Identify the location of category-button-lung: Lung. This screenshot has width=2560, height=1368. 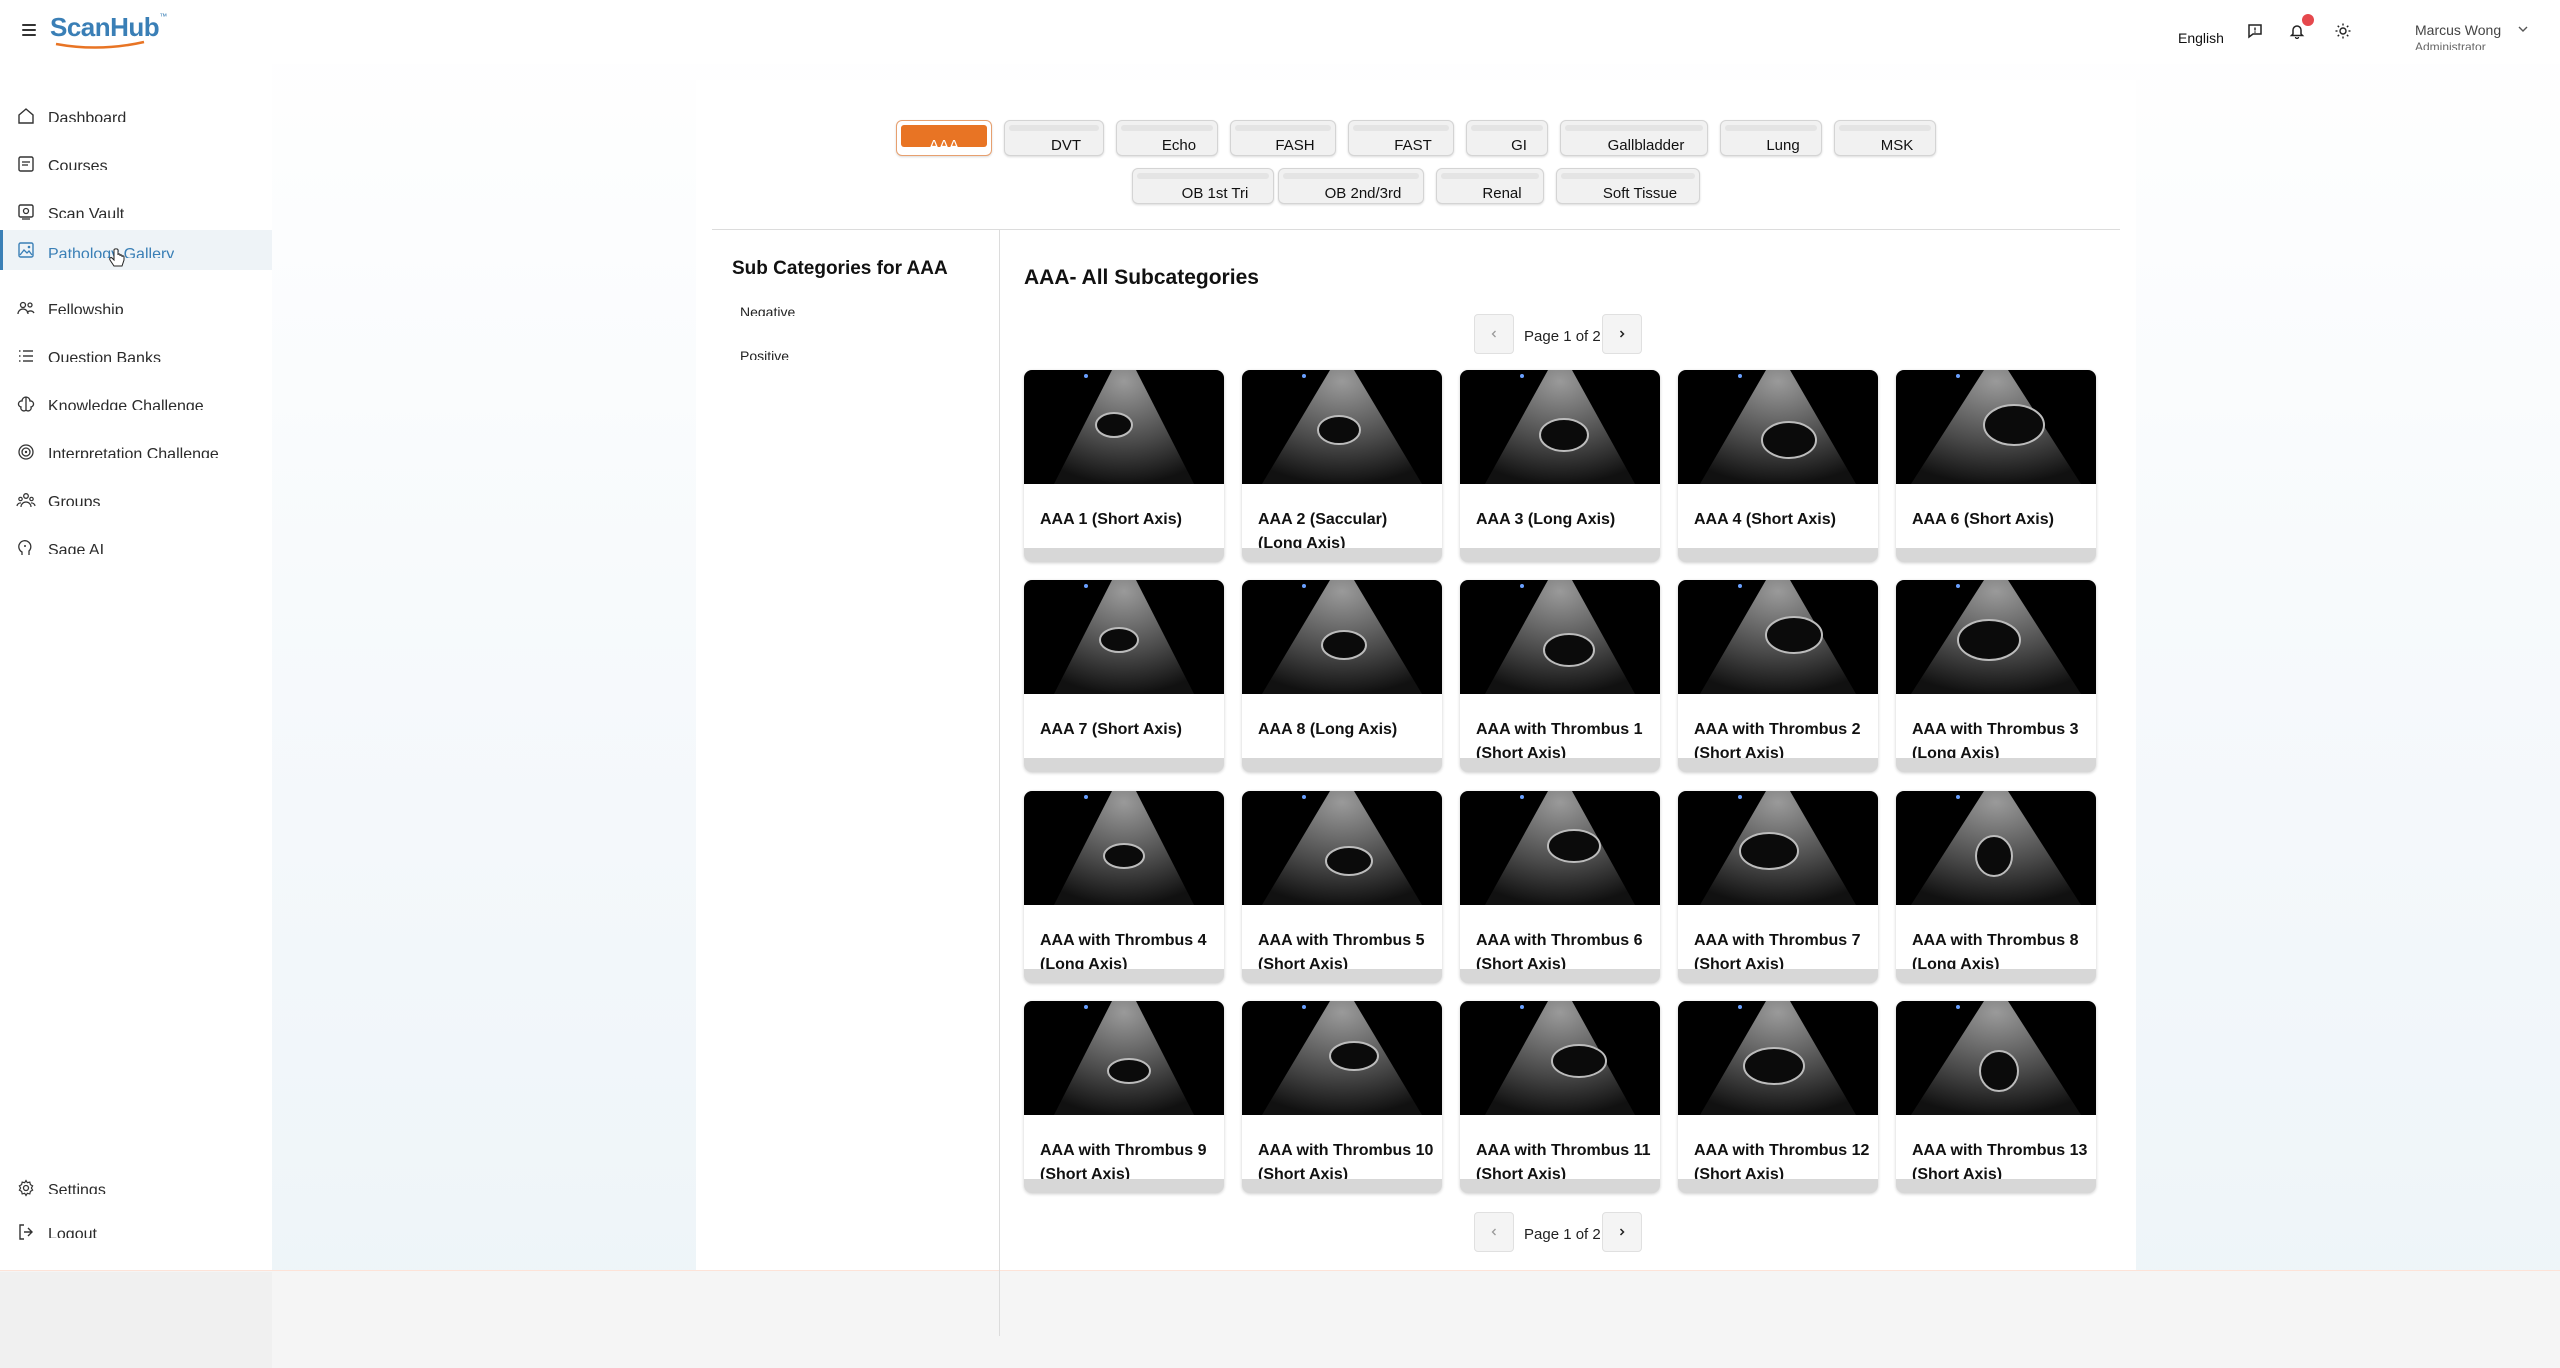
(1771, 138).